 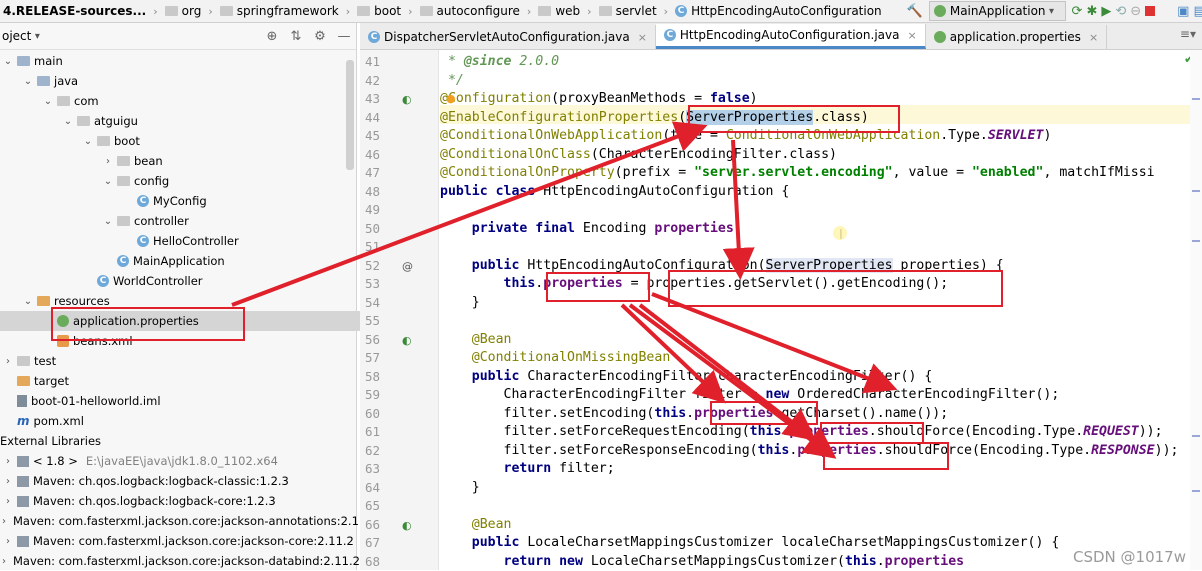 What do you see at coordinates (1091, 11) in the screenshot?
I see `debug-icon: ✱` at bounding box center [1091, 11].